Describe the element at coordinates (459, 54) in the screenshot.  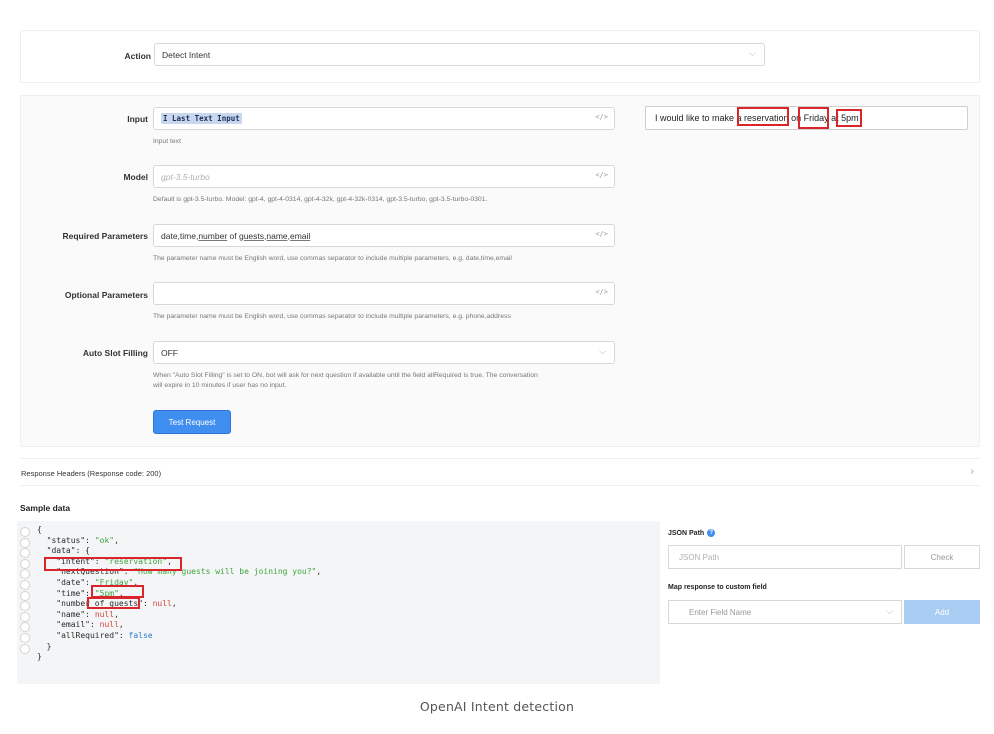
I see `action-select: Detect Intent ⌵` at that location.